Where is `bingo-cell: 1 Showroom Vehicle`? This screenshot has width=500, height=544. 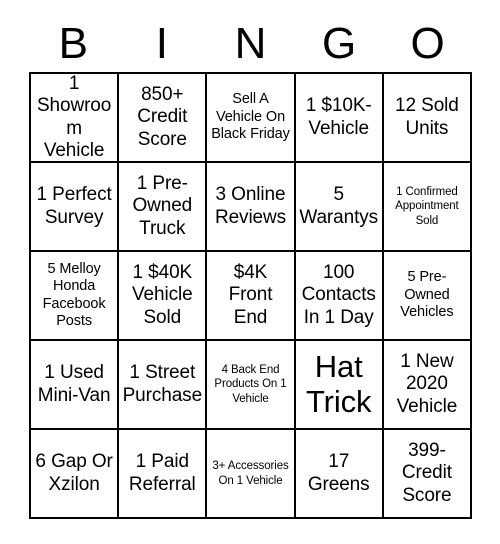
bingo-cell: 1 Showroom Vehicle is located at coordinates (75, 118).